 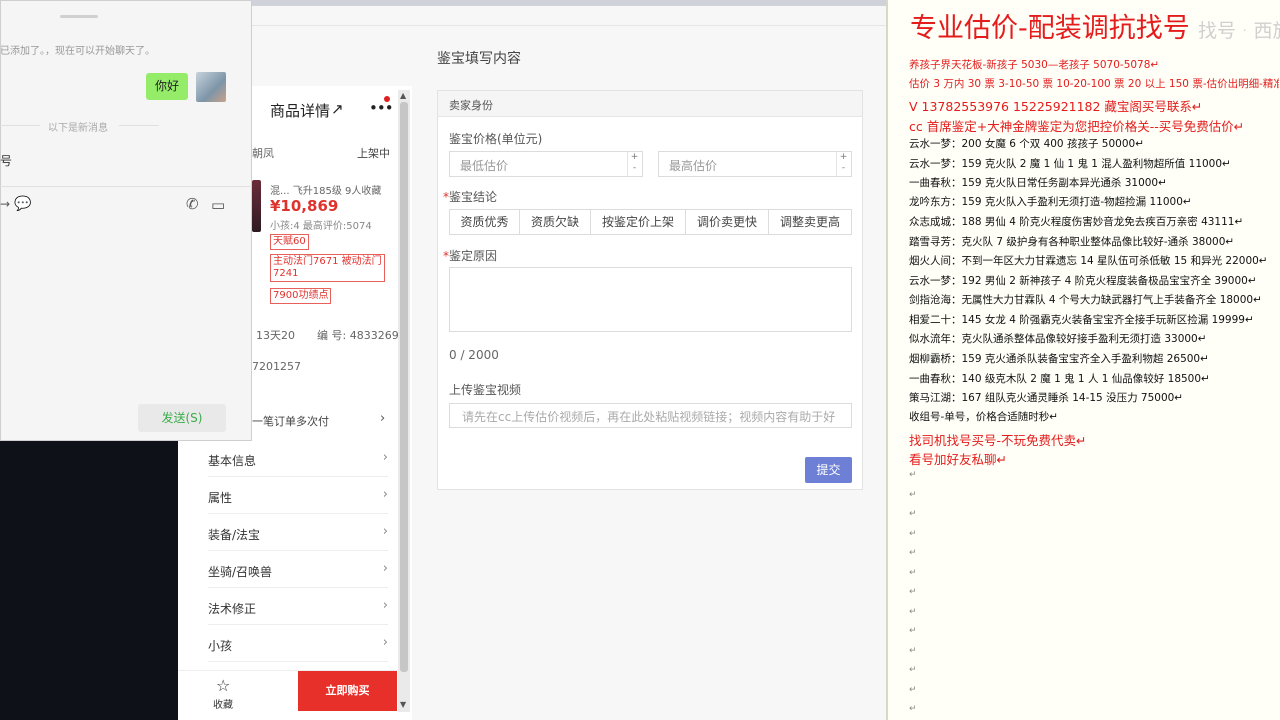 I want to click on row-spell-mods: 法术修正 ›, so click(x=298, y=606).